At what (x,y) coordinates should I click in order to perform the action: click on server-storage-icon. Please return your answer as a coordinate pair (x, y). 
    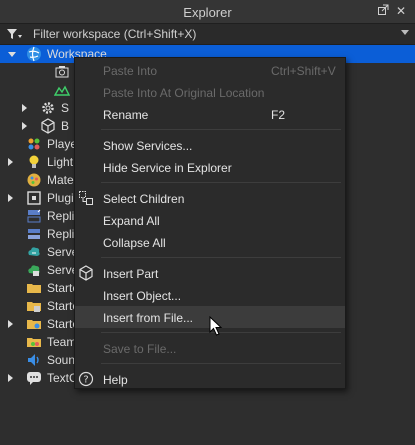
    Looking at the image, I should click on (34, 270).